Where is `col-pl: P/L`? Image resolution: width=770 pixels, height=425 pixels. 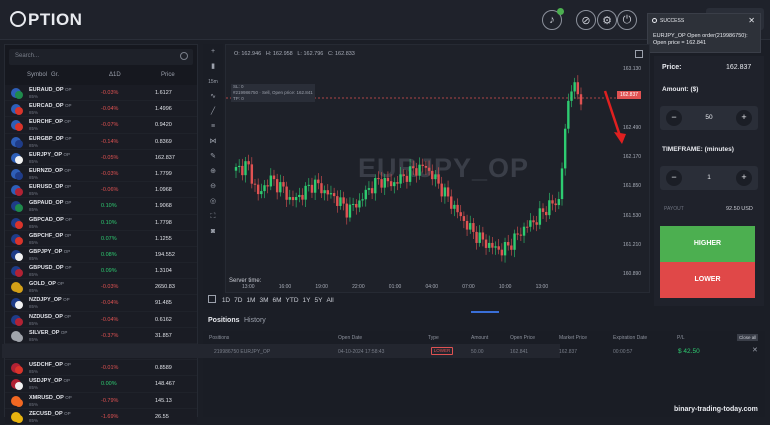 col-pl: P/L is located at coordinates (681, 338).